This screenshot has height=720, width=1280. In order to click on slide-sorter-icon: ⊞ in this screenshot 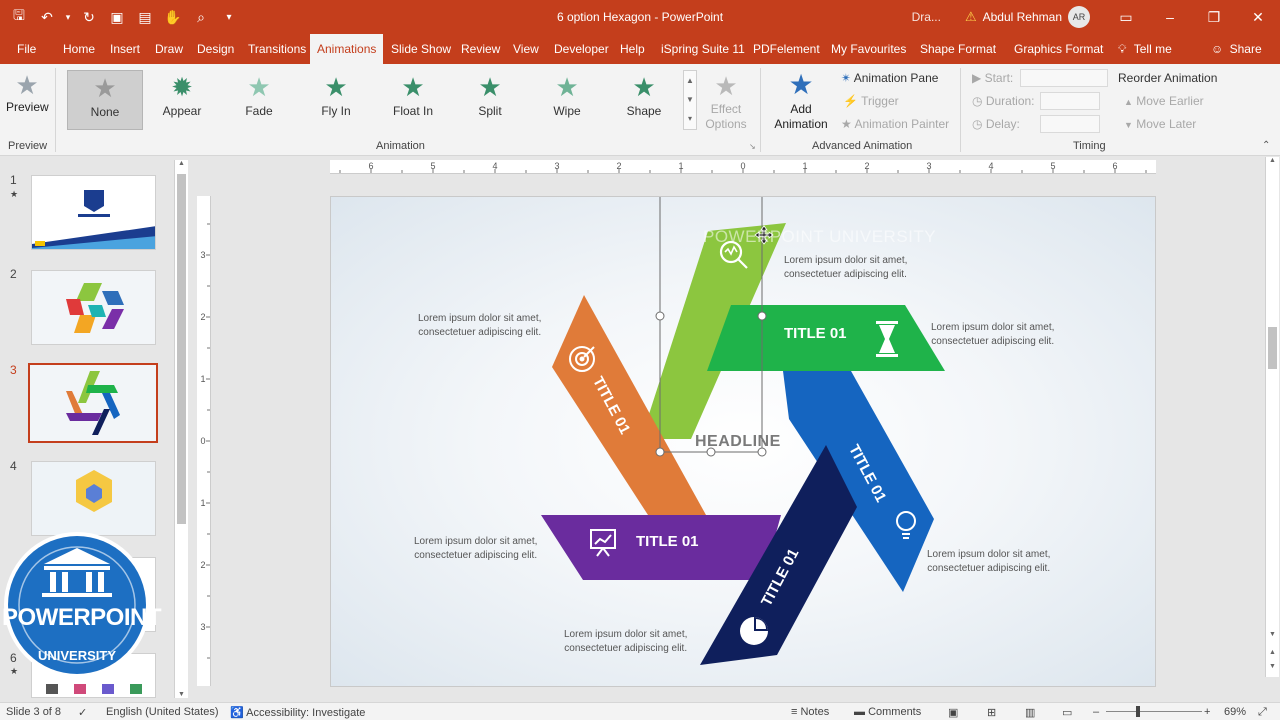, I will do `click(991, 712)`.